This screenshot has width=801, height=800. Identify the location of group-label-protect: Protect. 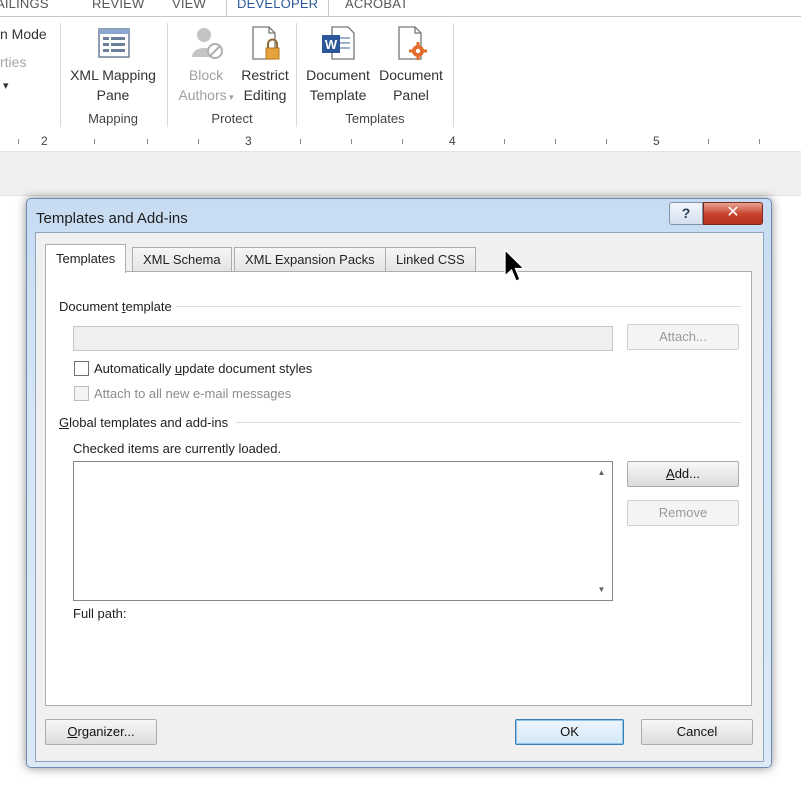
(232, 118).